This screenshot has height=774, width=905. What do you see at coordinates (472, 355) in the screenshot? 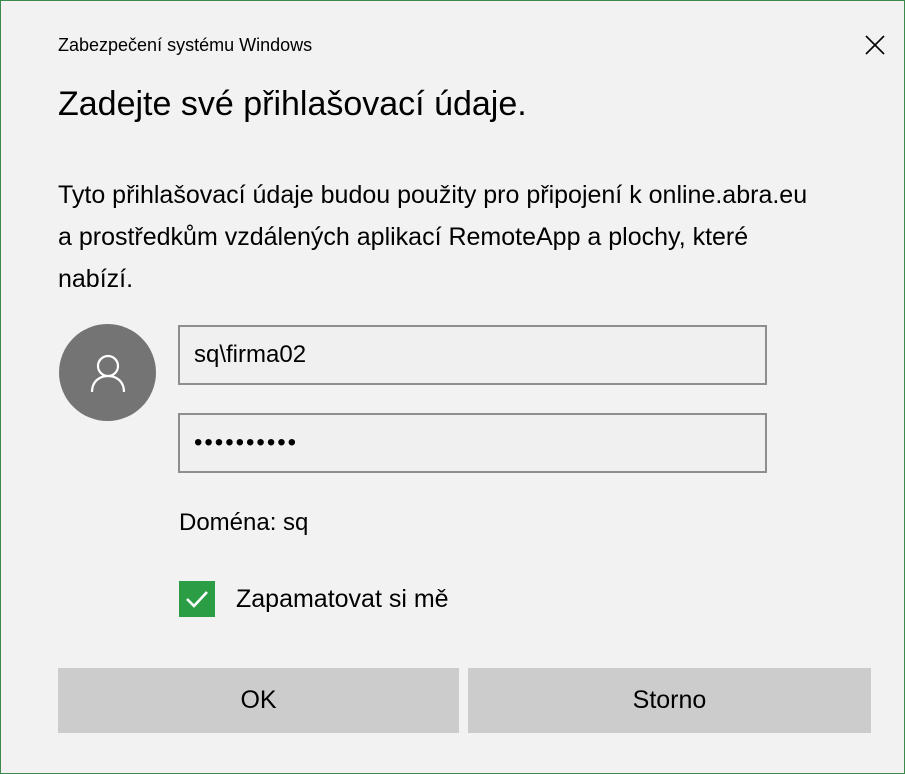
I see `username-input` at bounding box center [472, 355].